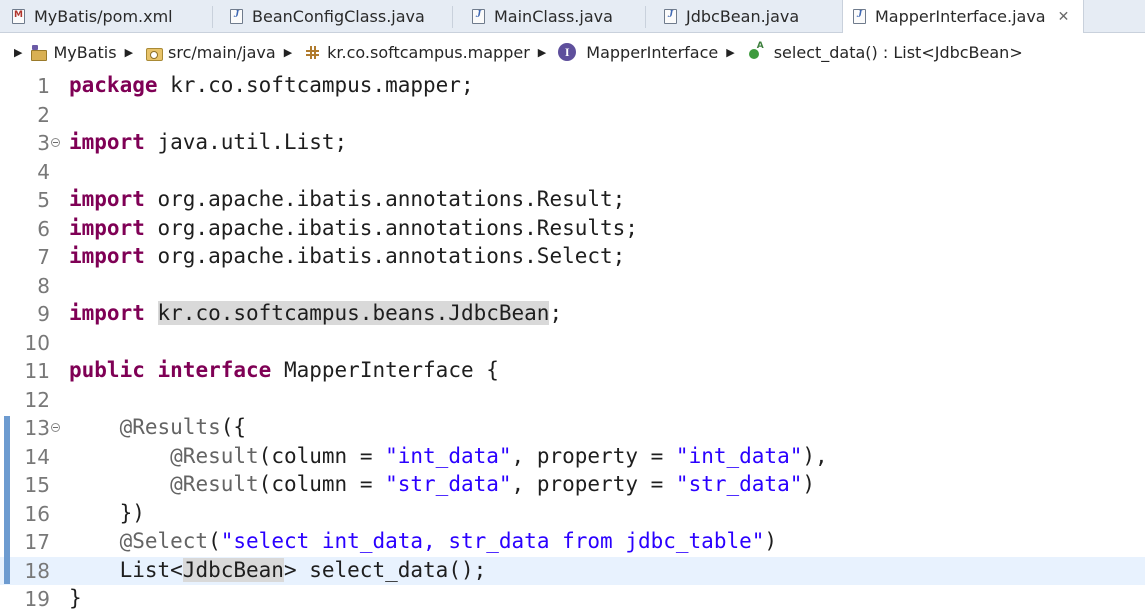 The width and height of the screenshot is (1145, 615). Describe the element at coordinates (338, 16) in the screenshot. I see `tab-label: BeanConfigClass.java` at that location.